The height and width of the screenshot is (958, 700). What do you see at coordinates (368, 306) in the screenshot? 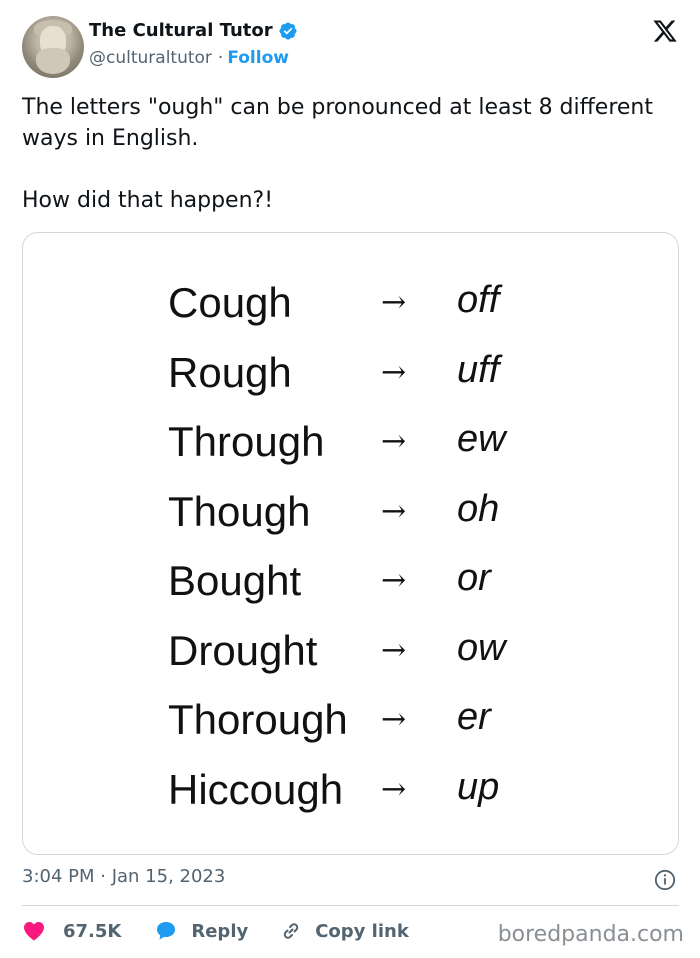
I see `pronunciation-row: Cough → off` at bounding box center [368, 306].